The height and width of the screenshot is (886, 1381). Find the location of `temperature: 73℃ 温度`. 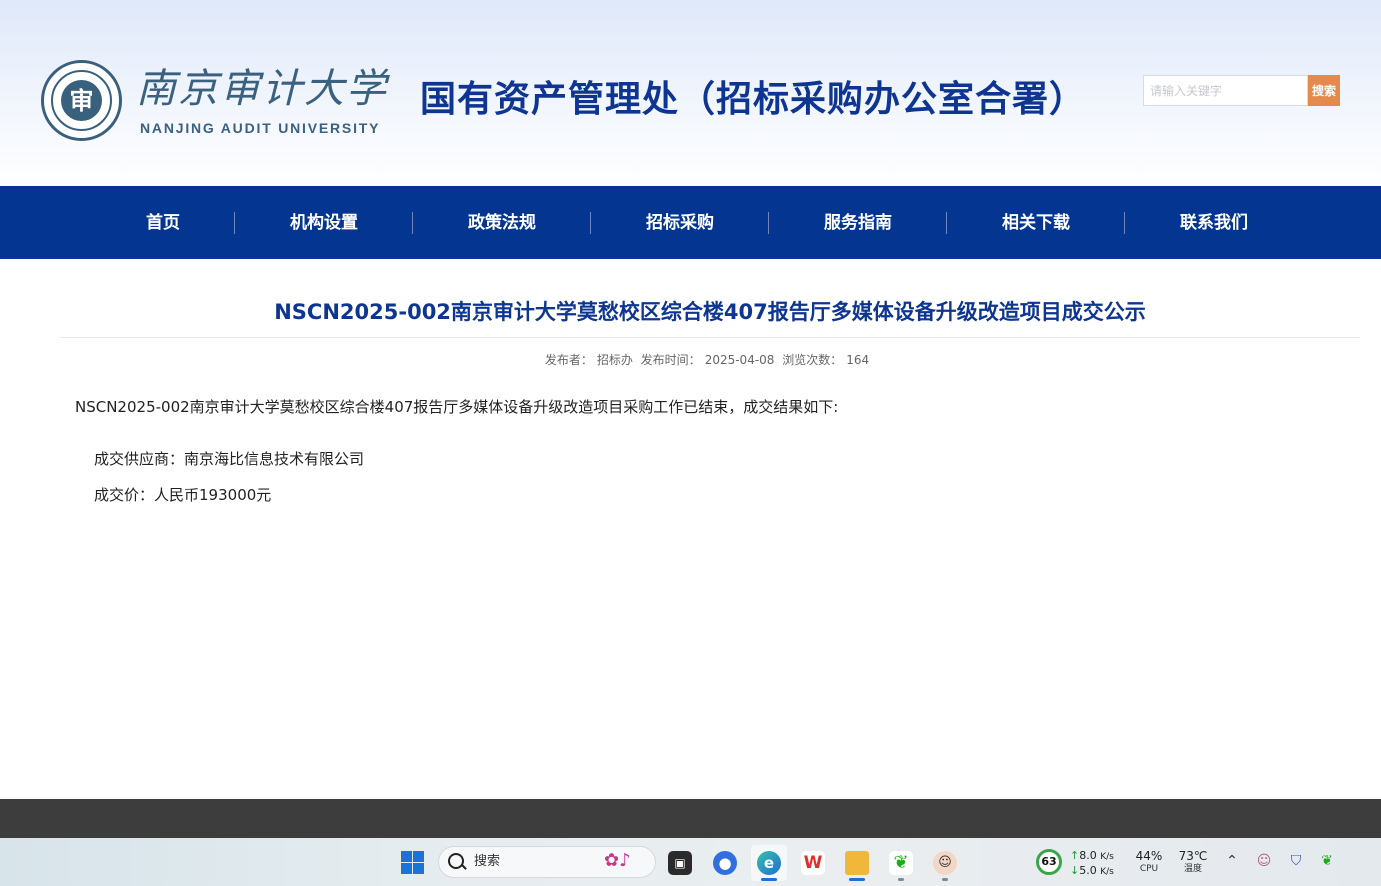

temperature: 73℃ 温度 is located at coordinates (1193, 862).